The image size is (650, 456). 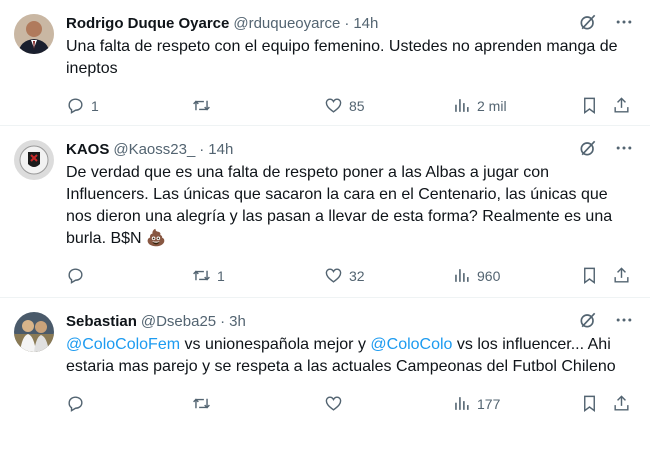 What do you see at coordinates (123, 344) in the screenshot?
I see `mention-link: @ColoColoFem` at bounding box center [123, 344].